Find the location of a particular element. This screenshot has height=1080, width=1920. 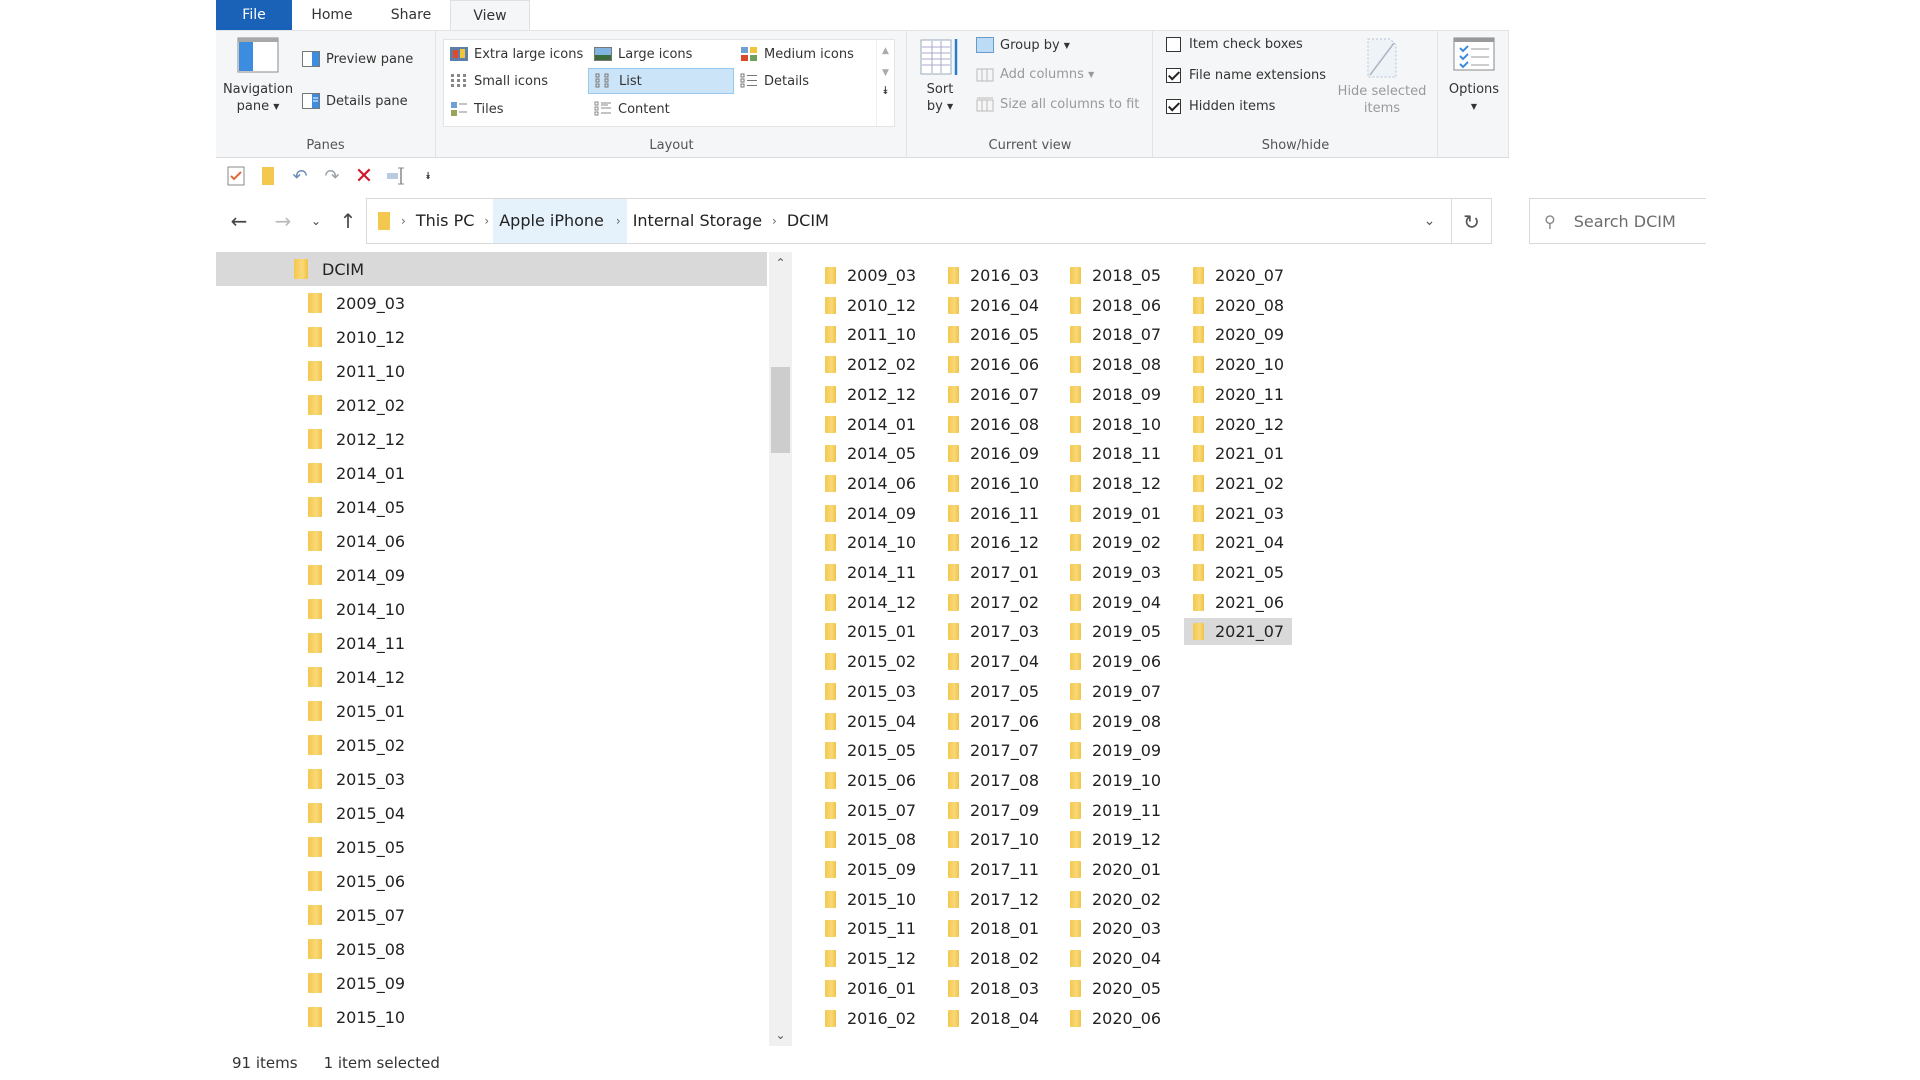

folder-item: 2017_03 is located at coordinates (993, 631).